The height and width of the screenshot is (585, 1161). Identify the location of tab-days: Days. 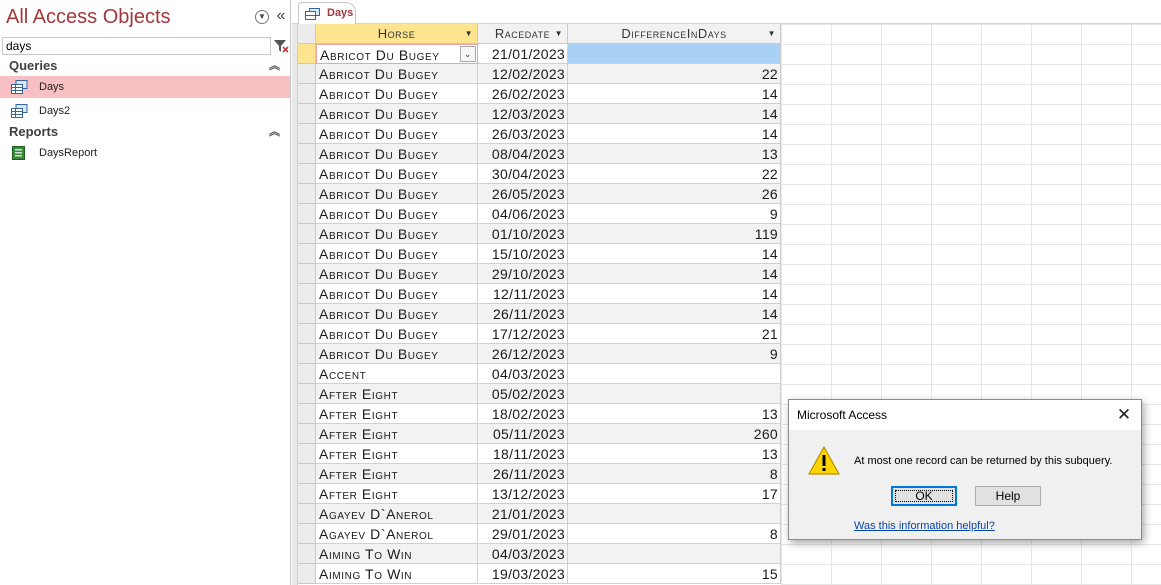
(327, 13).